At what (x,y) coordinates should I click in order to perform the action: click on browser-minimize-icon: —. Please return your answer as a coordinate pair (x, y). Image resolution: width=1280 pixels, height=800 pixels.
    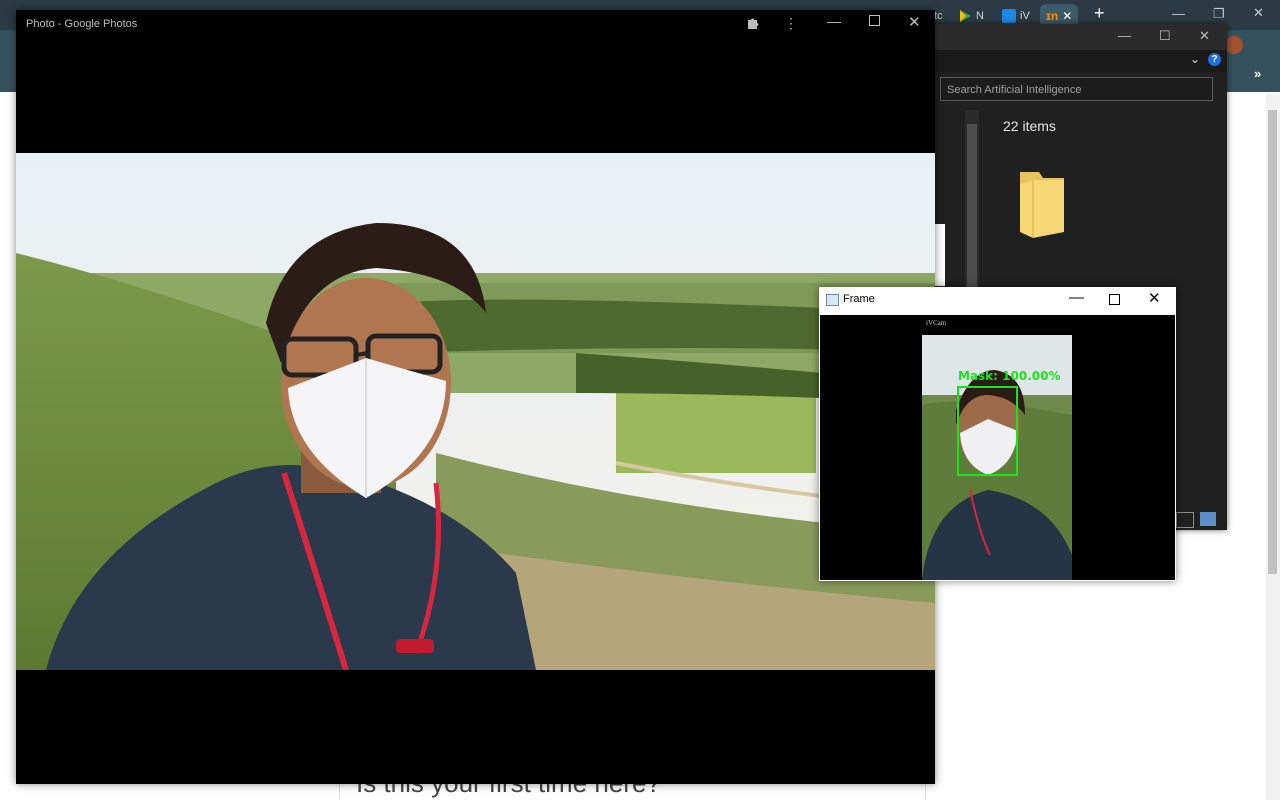
    Looking at the image, I should click on (1178, 13).